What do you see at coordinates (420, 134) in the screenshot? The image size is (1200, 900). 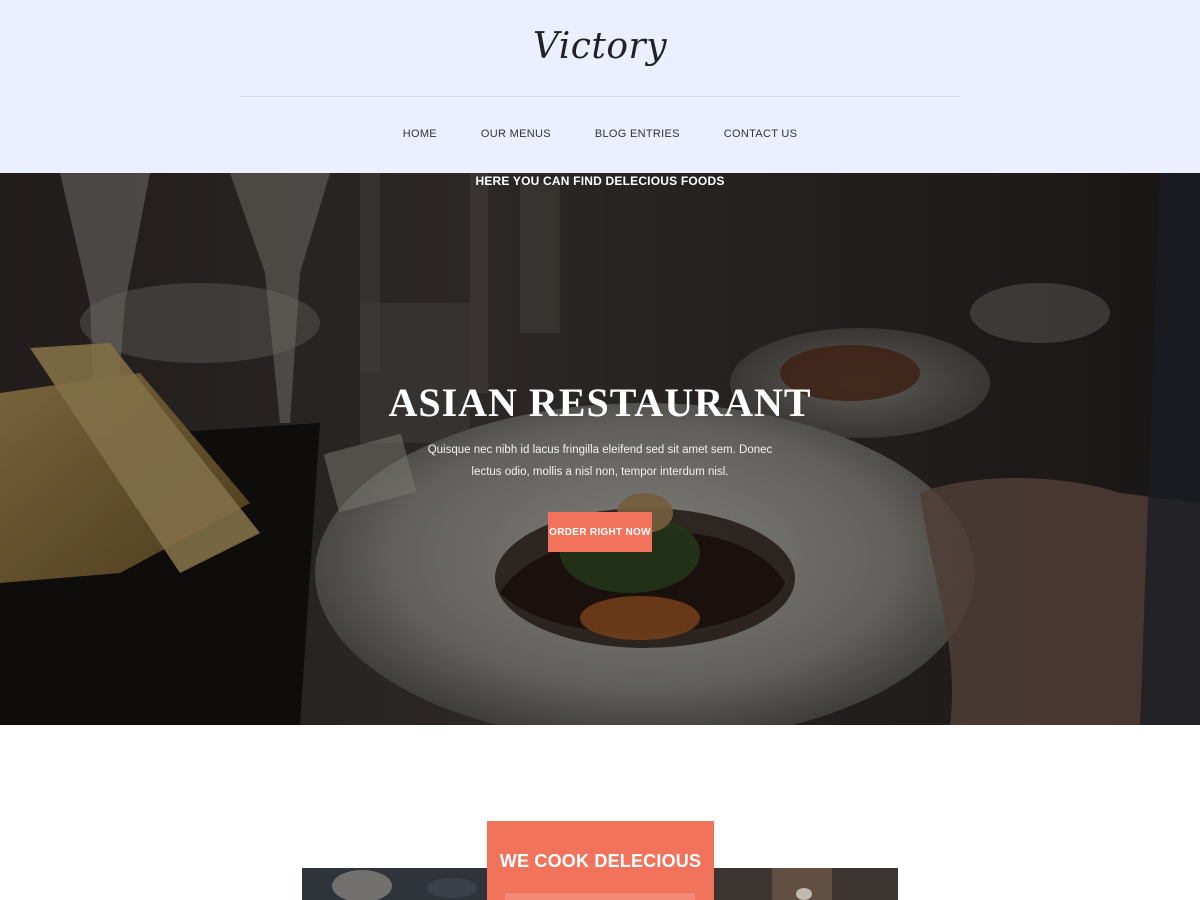 I see `nav-home: HOME` at bounding box center [420, 134].